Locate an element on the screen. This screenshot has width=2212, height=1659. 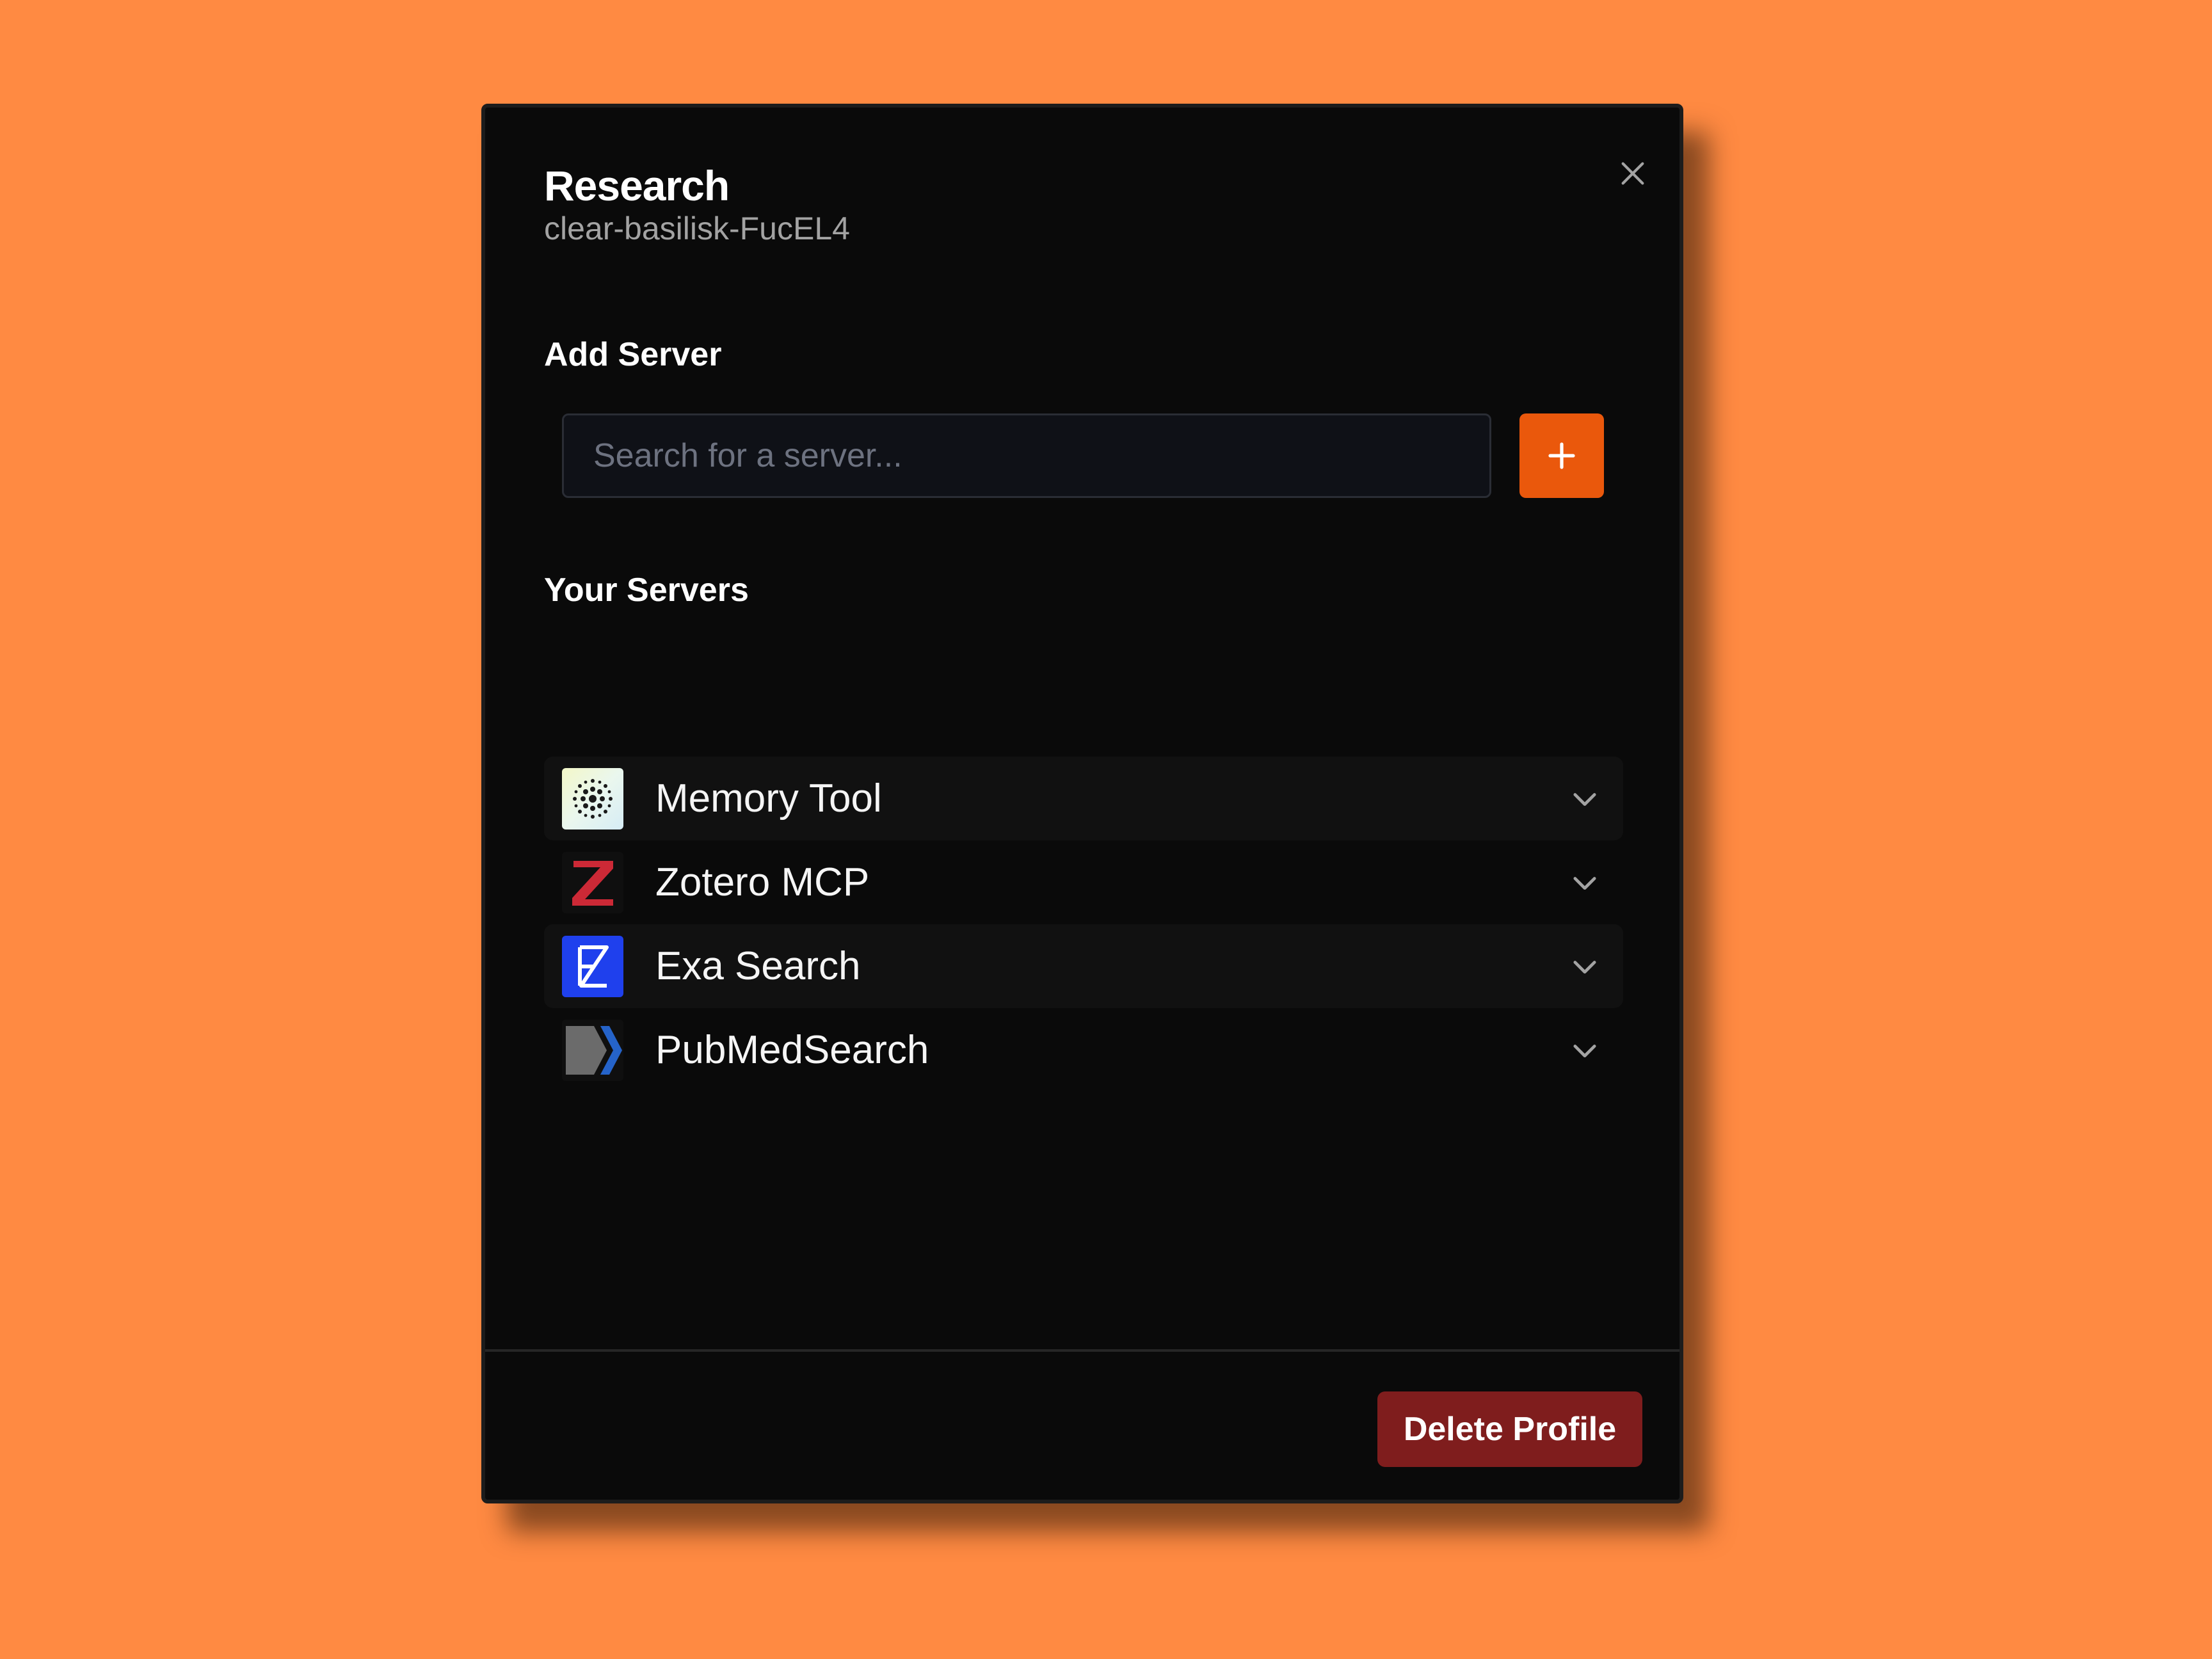
server-name: Exa Search is located at coordinates (758, 966).